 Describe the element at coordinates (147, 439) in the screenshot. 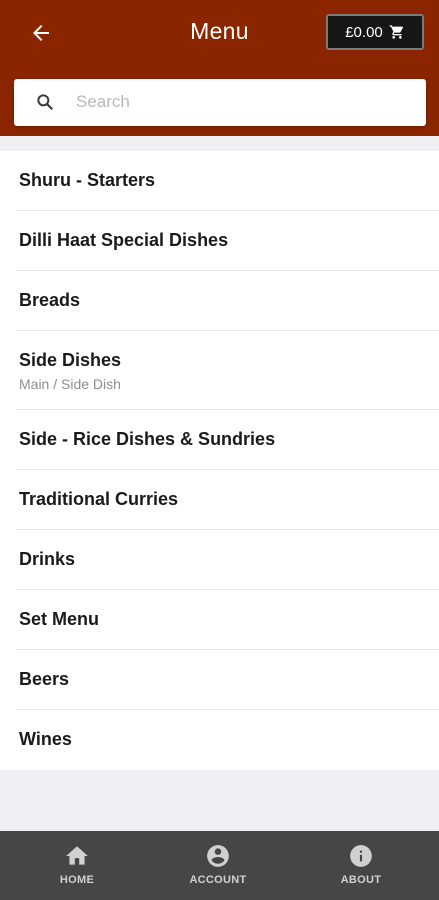

I see `category-label: Side - Rice Dishes & Sundries` at that location.